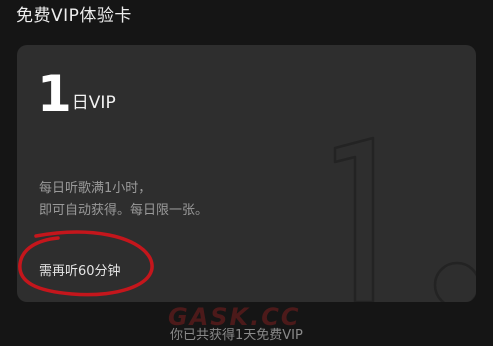  Describe the element at coordinates (124, 210) in the screenshot. I see `description-line: 即可自动获得。每日限一张。` at that location.